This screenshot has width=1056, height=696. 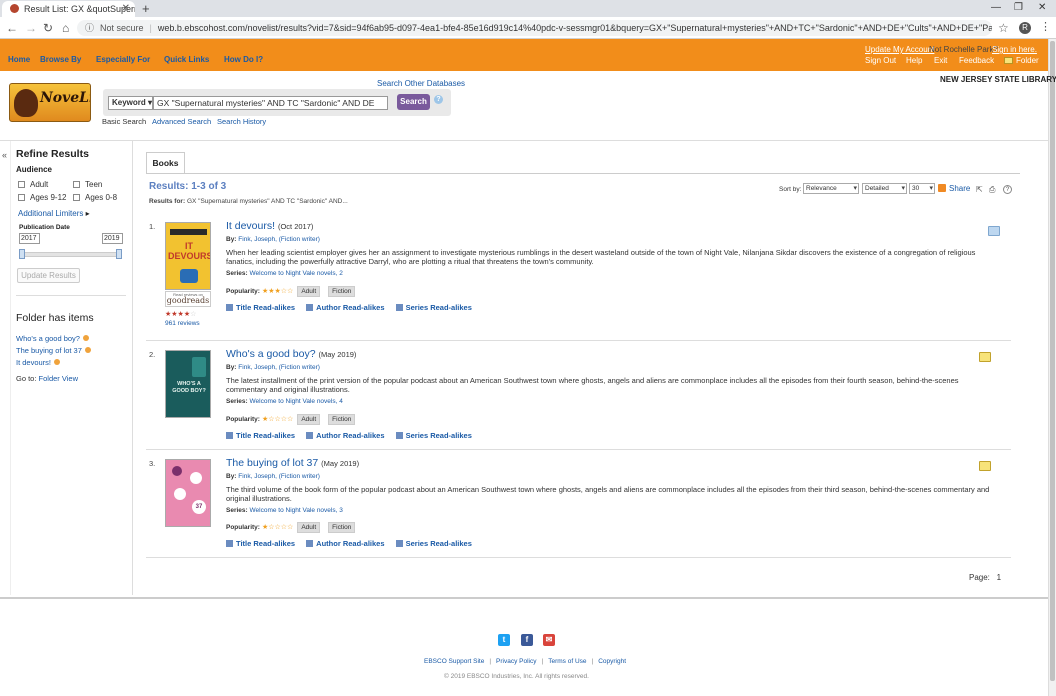 I want to click on slider-handle-end, so click(x=119, y=254).